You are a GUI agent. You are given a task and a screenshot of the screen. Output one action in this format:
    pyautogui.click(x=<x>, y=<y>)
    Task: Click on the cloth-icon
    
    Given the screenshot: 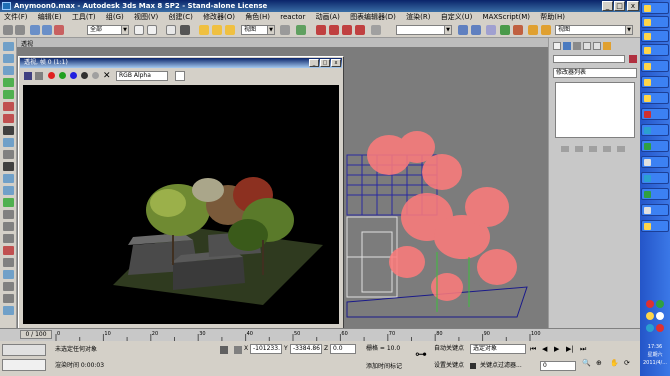 What is the action you would take?
    pyautogui.click(x=8, y=70)
    